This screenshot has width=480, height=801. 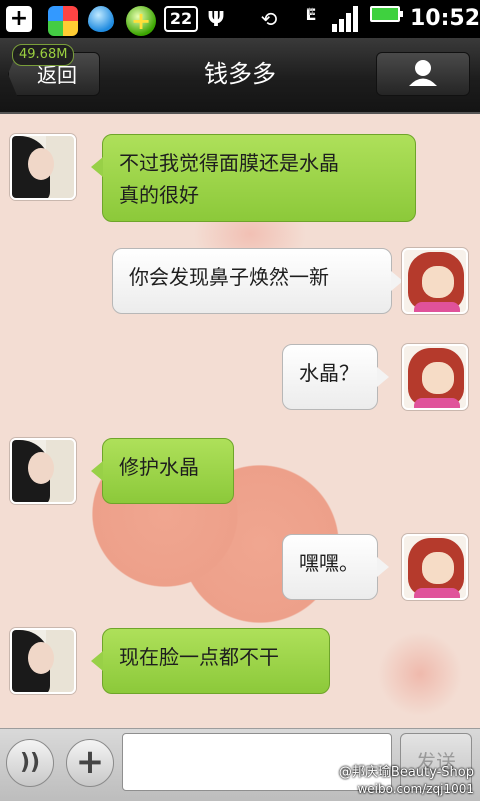 I want to click on message-text: 水晶？, so click(x=329, y=373).